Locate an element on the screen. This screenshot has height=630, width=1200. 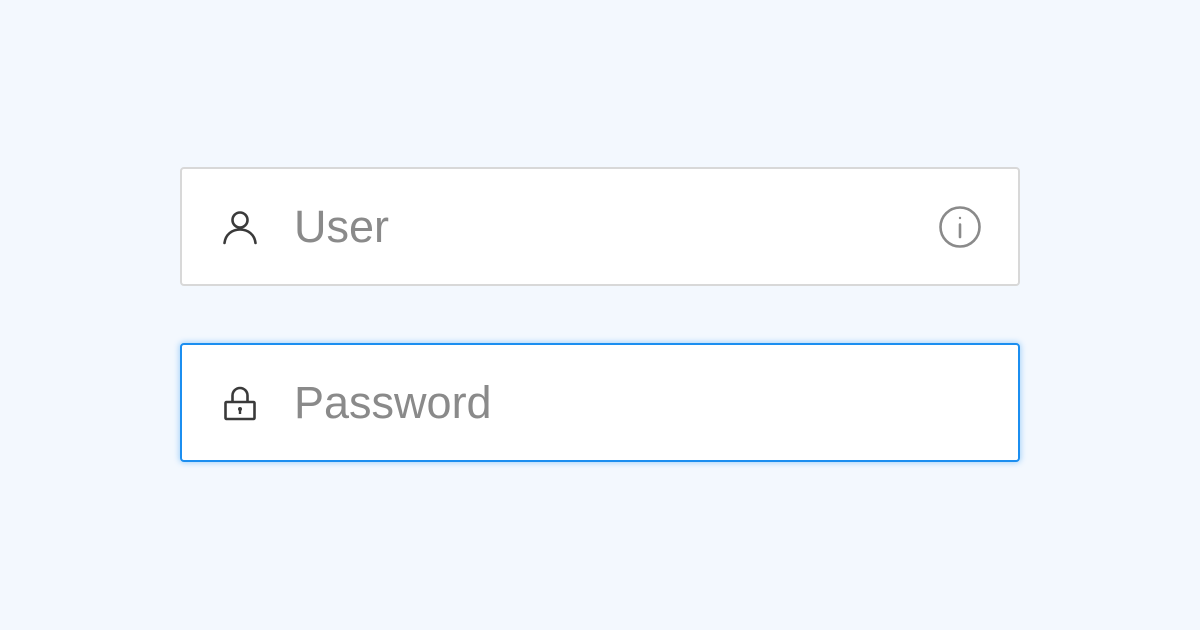
user-field is located at coordinates (600, 226).